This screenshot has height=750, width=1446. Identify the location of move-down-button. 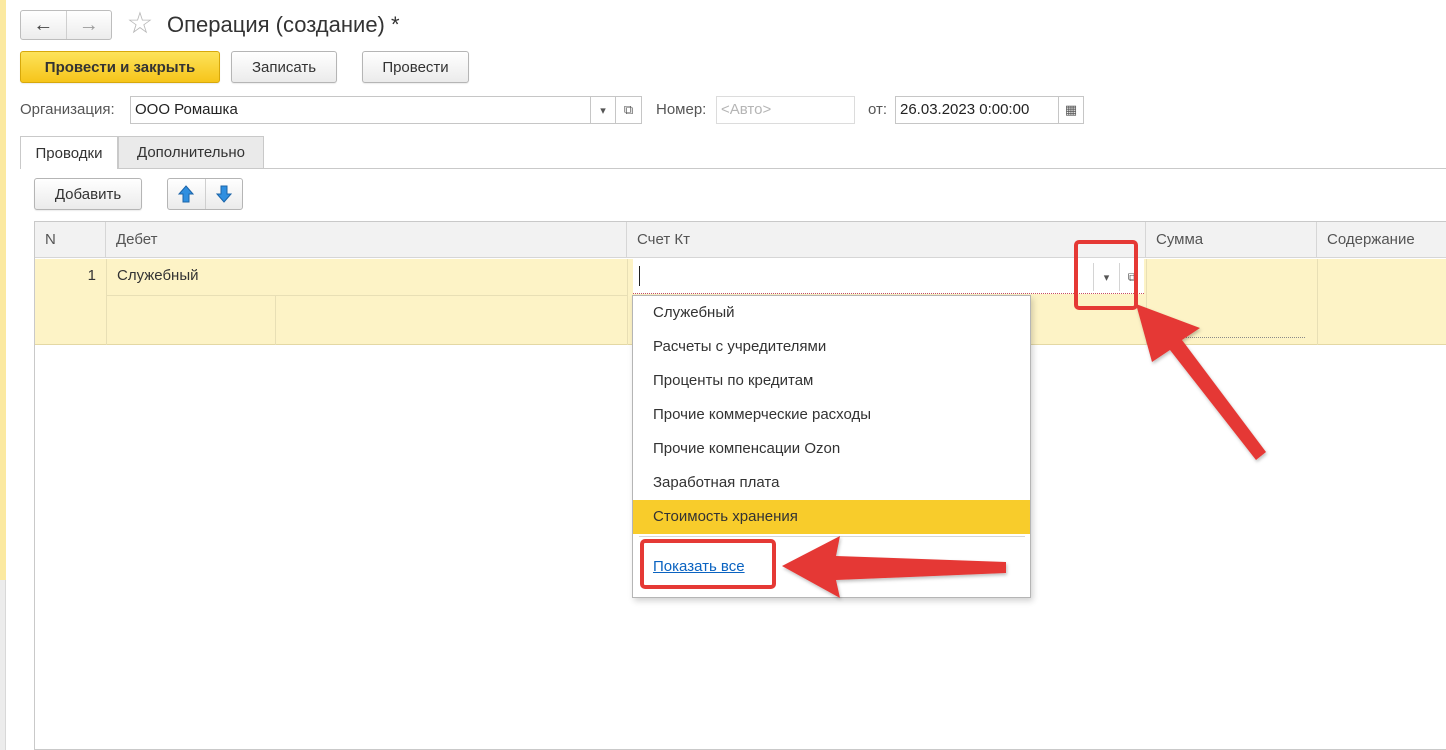
(223, 194).